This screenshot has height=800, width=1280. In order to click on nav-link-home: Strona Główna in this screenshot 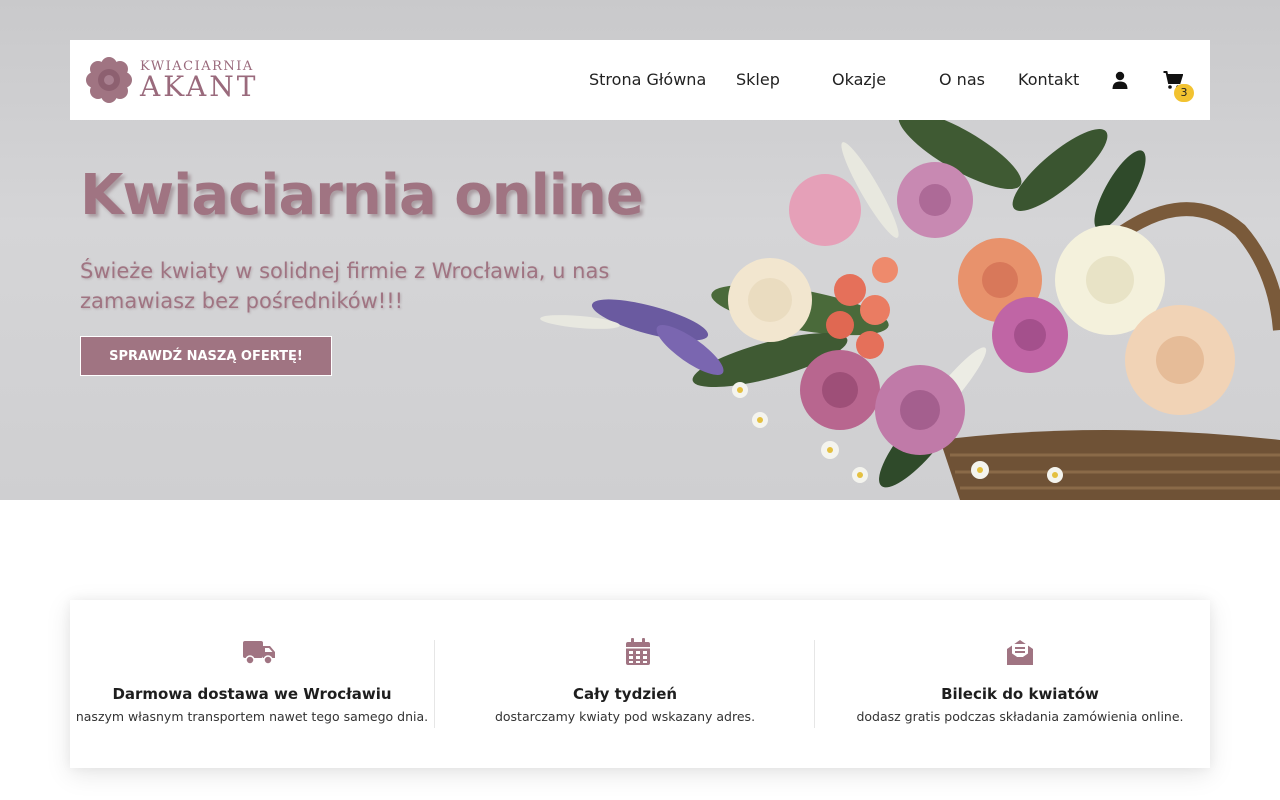, I will do `click(647, 79)`.